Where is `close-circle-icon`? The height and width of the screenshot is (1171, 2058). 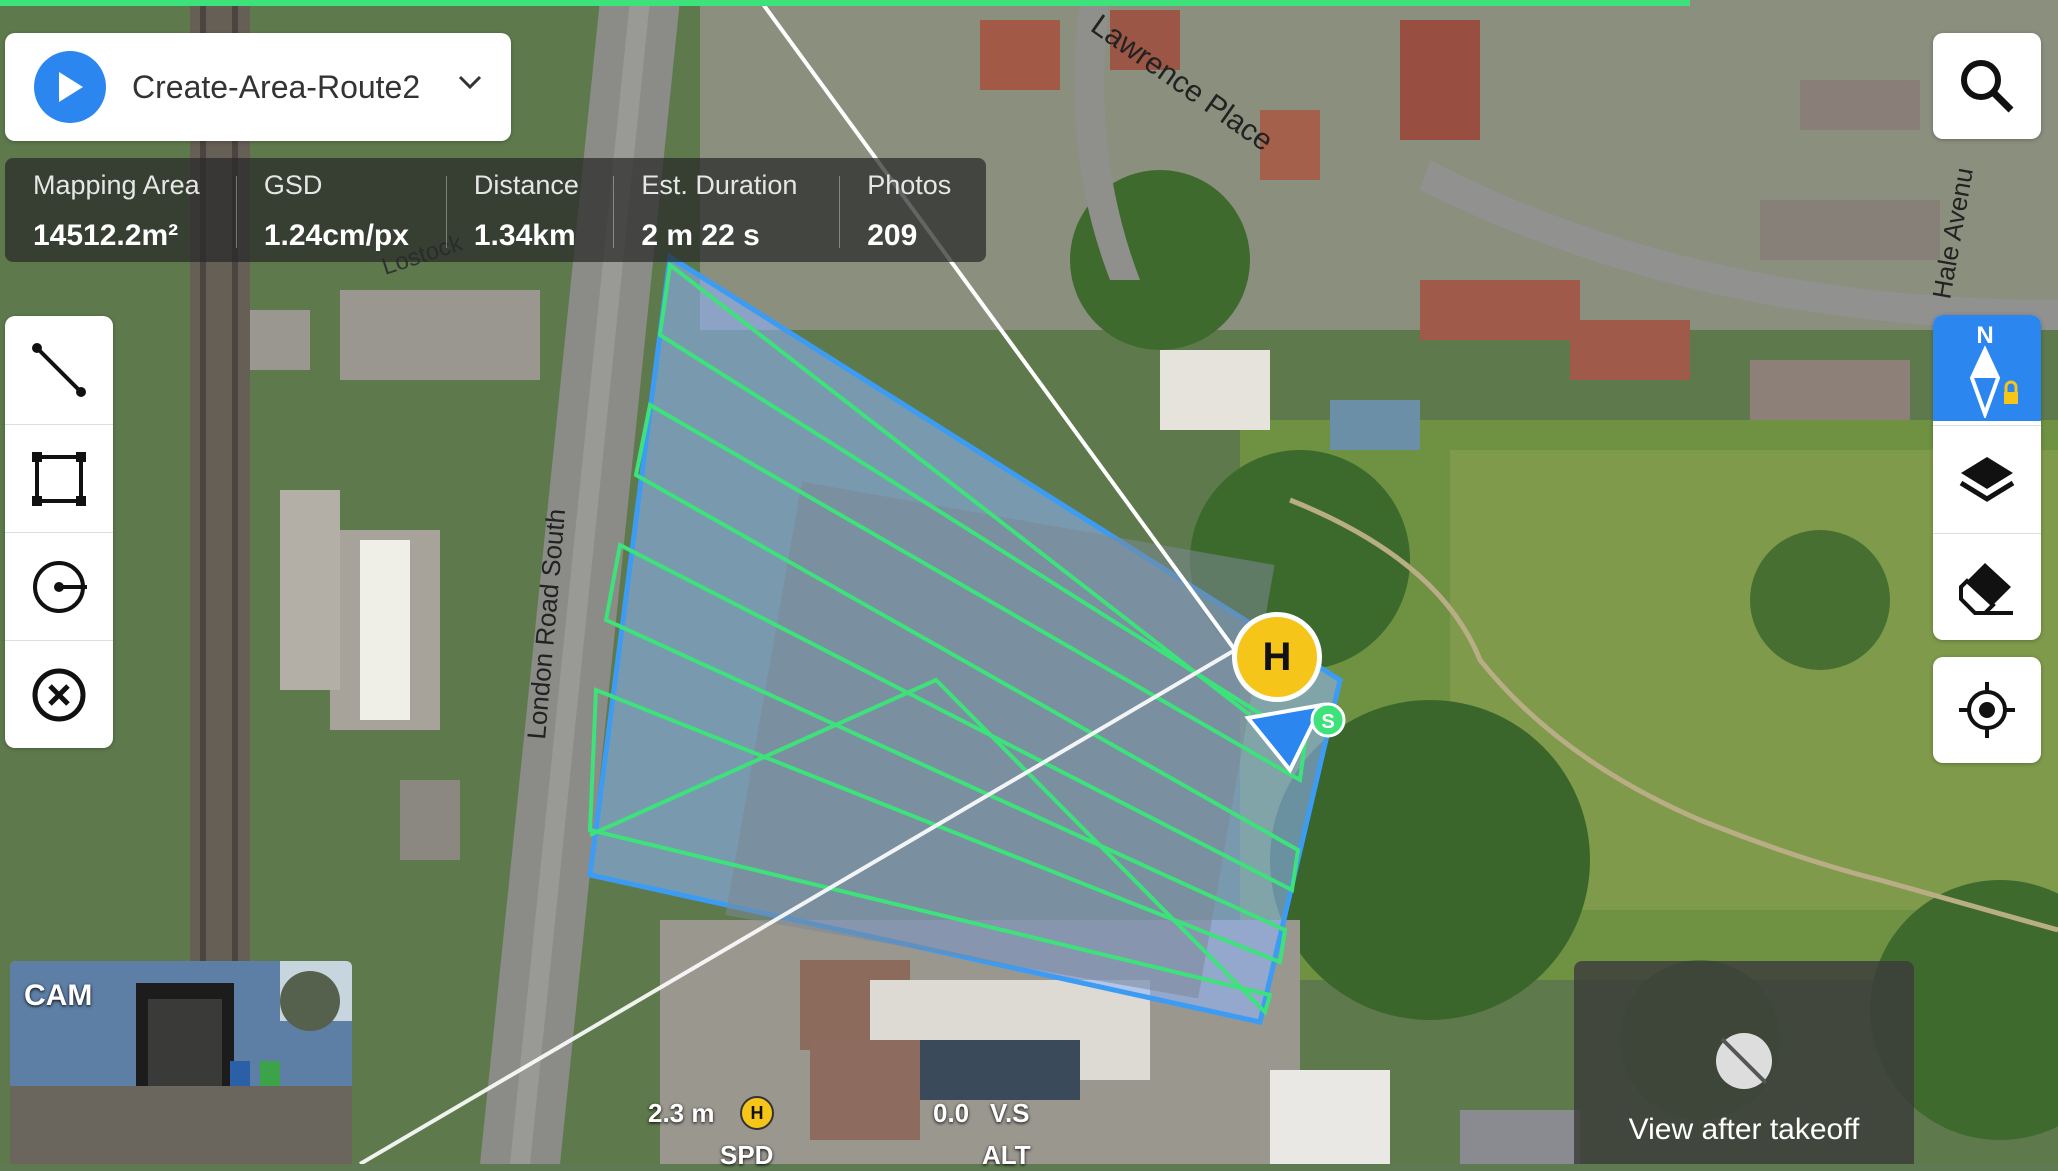 close-circle-icon is located at coordinates (59, 695).